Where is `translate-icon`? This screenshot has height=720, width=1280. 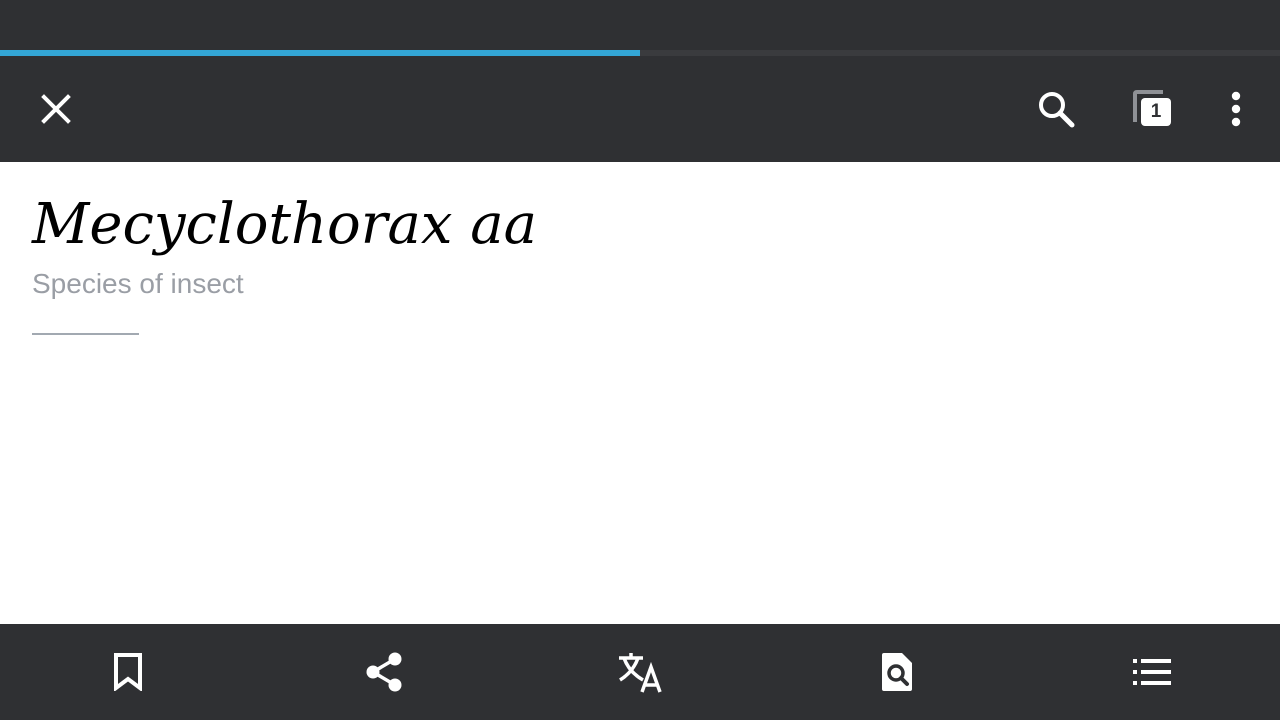 translate-icon is located at coordinates (640, 672).